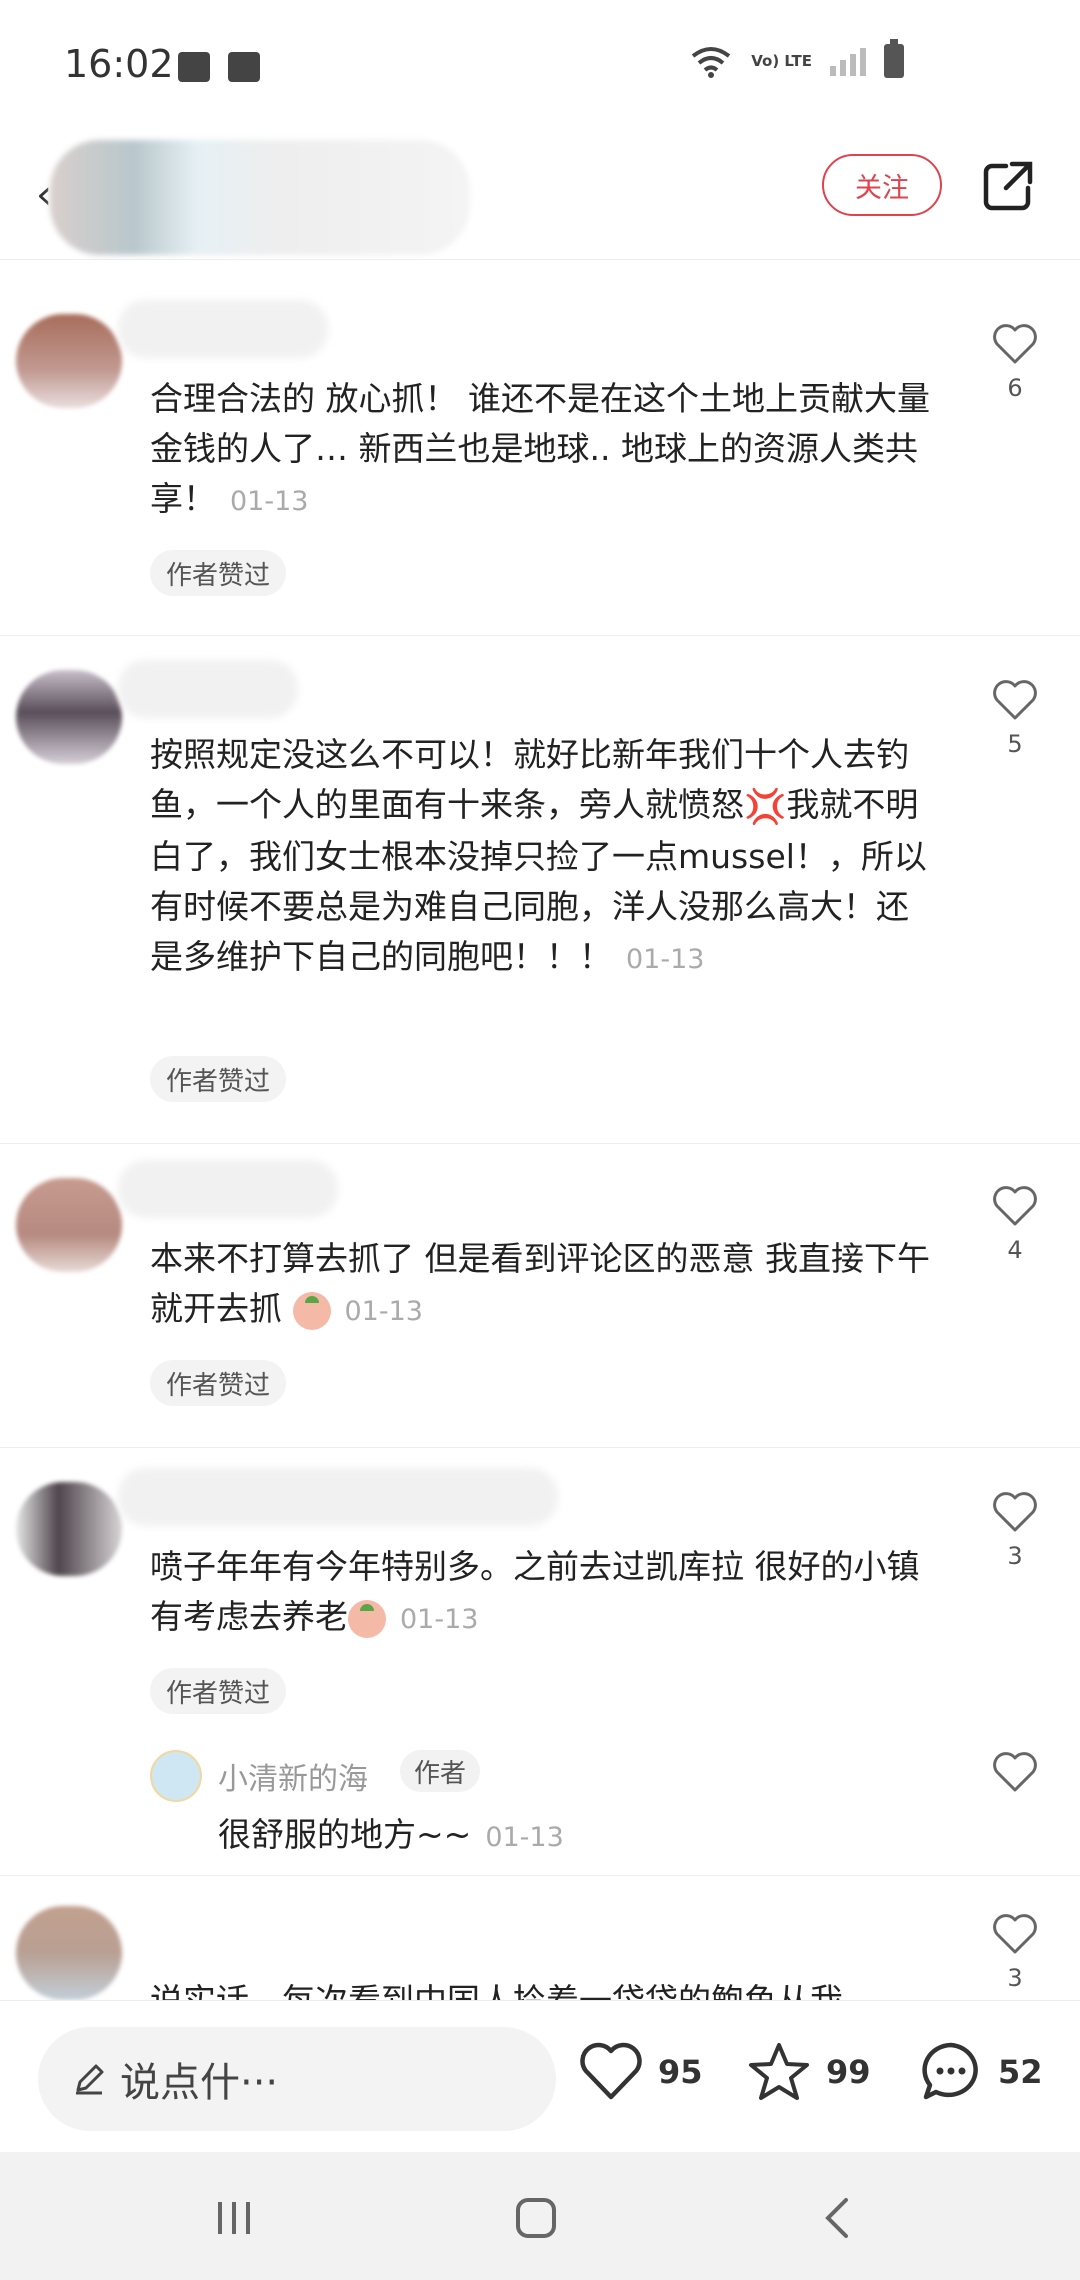 This screenshot has height=2280, width=1080. I want to click on recent-apps-button, so click(234, 2218).